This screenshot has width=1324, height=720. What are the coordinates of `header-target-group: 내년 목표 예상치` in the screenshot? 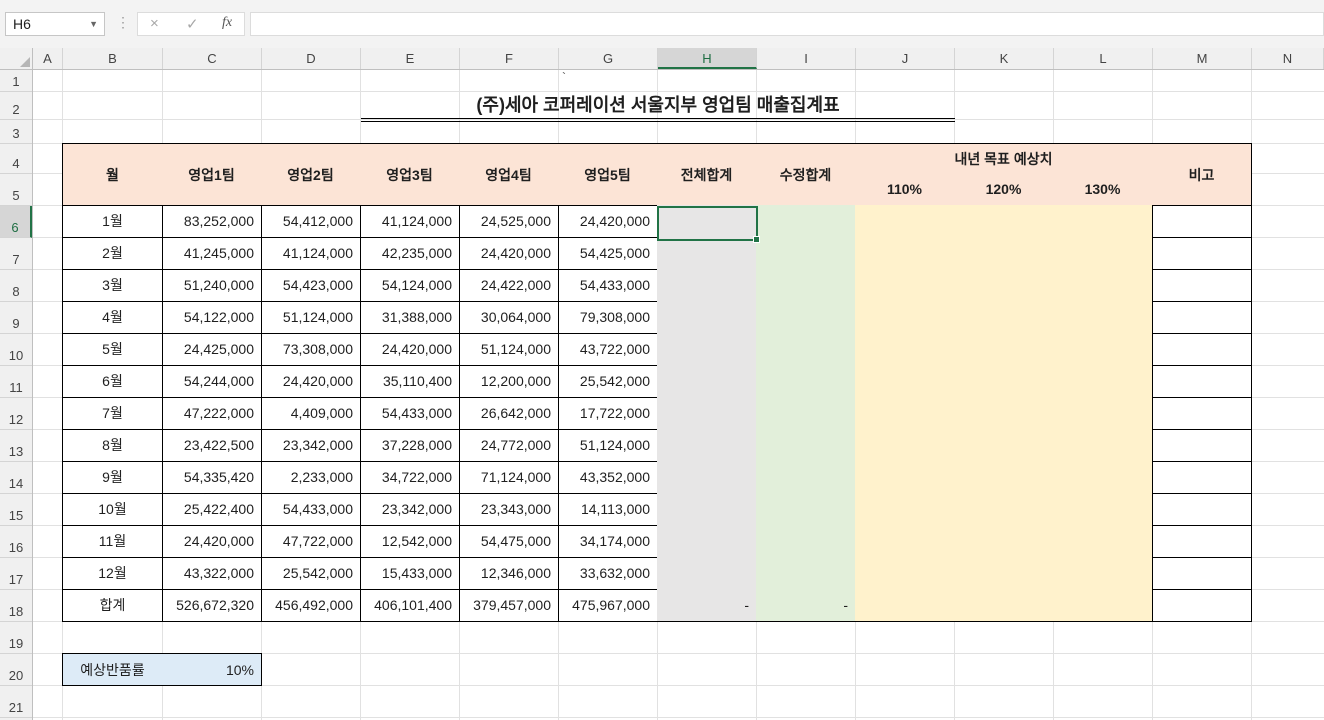 It's located at (1004, 158).